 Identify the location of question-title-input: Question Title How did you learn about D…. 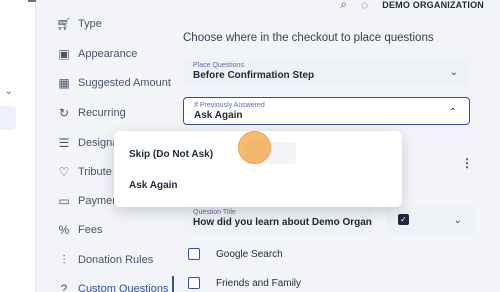
(278, 220).